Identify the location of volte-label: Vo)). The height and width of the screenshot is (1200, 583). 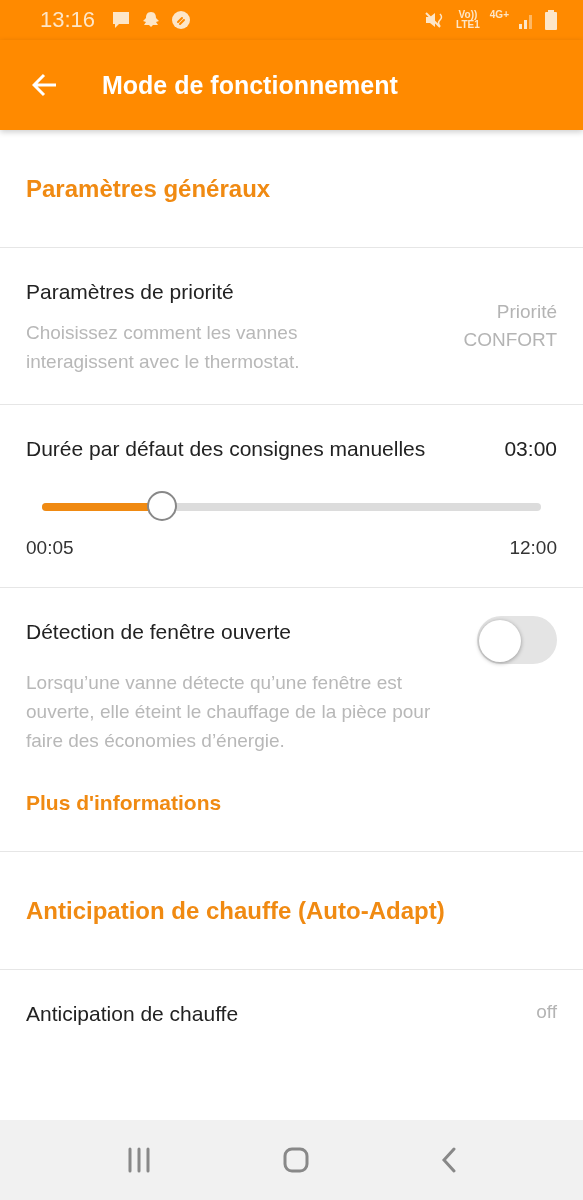
(468, 15).